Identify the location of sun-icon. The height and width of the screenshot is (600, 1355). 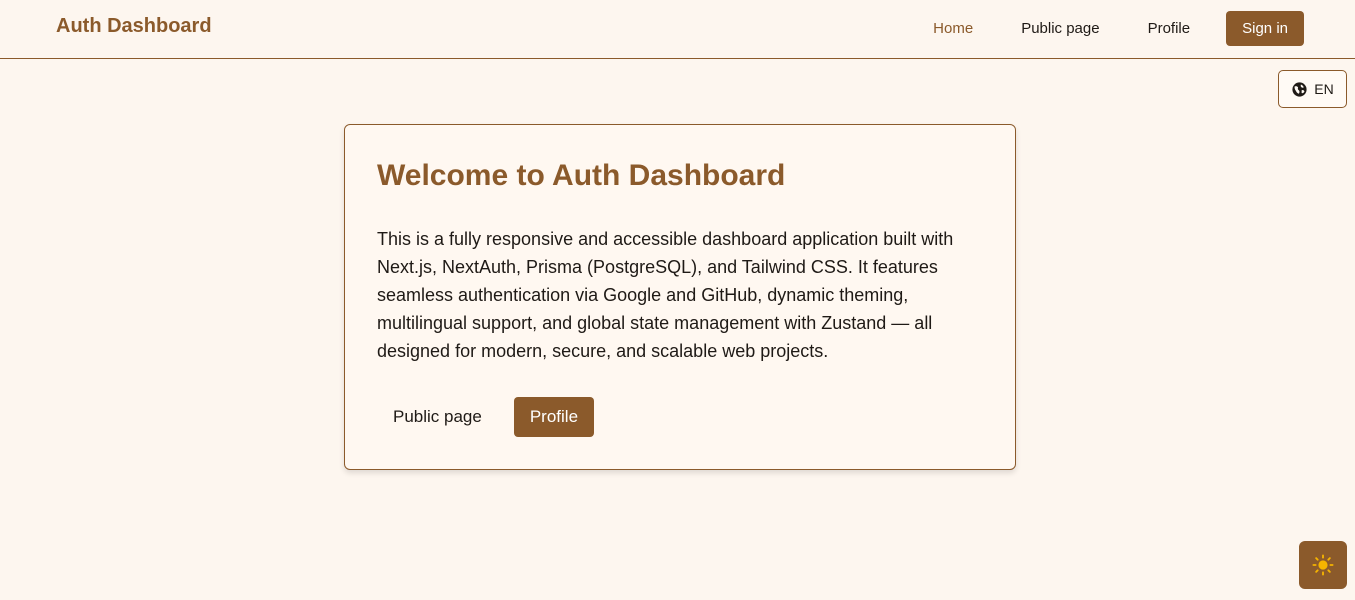
(1323, 565).